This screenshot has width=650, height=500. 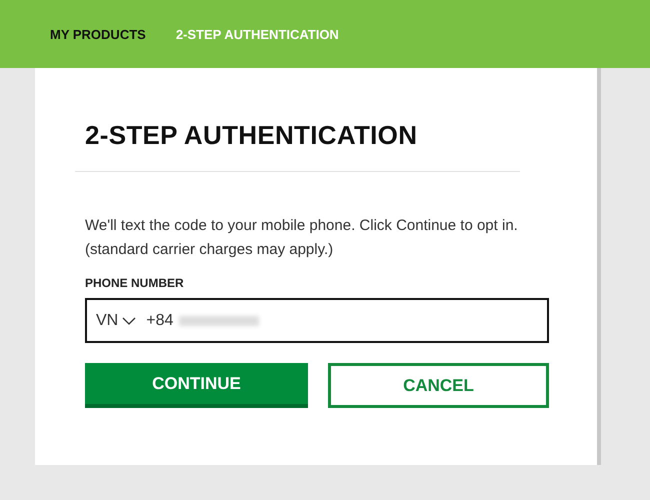 What do you see at coordinates (302, 238) in the screenshot?
I see `instruction-text: We'll text the code to your mobile phone. Click Continue to opt in. (standard carrier charges may apply.)` at bounding box center [302, 238].